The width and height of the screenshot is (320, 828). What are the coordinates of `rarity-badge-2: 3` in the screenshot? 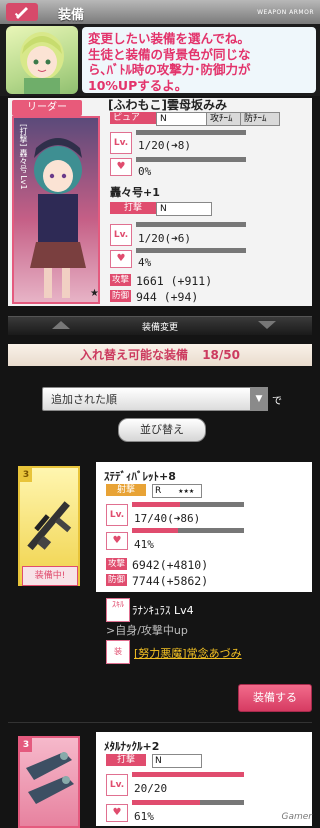 It's located at (26, 745).